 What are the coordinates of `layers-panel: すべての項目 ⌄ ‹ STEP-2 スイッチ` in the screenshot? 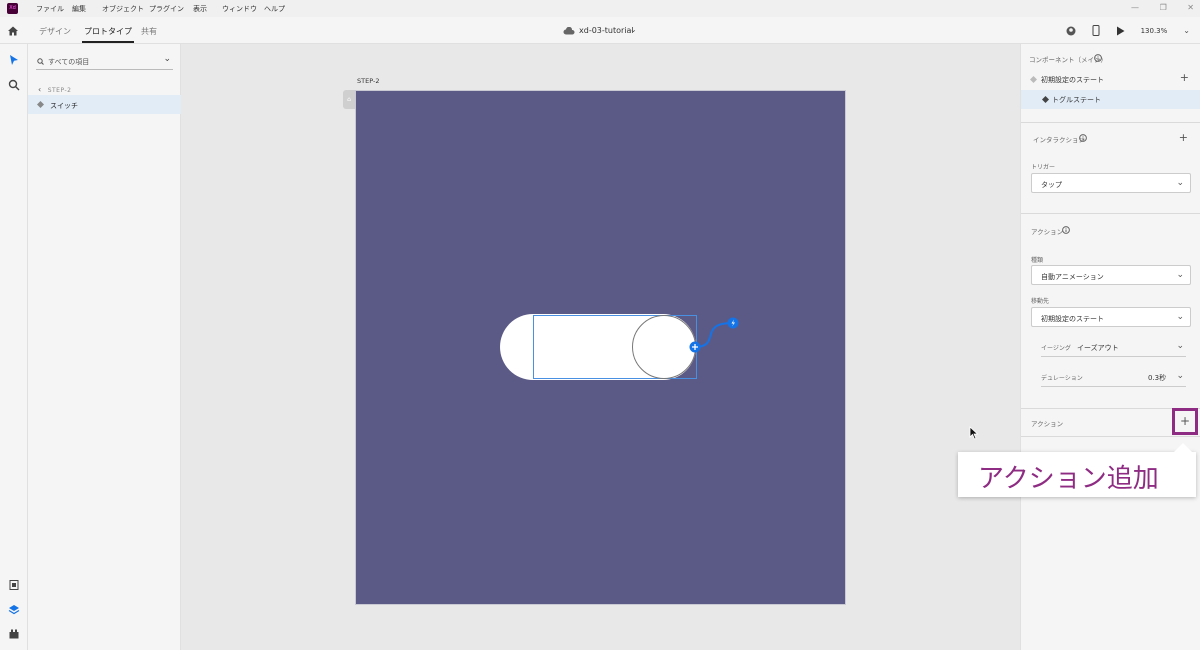 It's located at (104, 347).